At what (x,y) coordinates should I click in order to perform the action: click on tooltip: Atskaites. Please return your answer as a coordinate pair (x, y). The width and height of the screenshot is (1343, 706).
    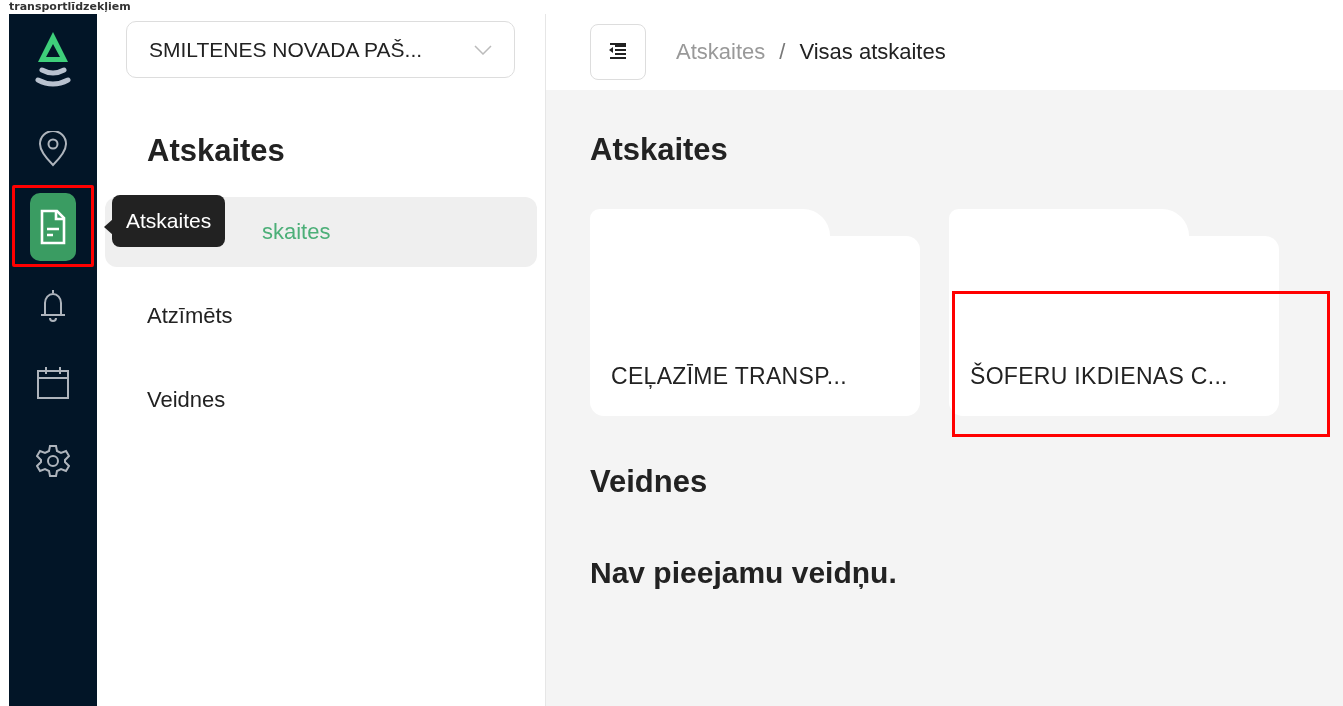
    Looking at the image, I should click on (169, 221).